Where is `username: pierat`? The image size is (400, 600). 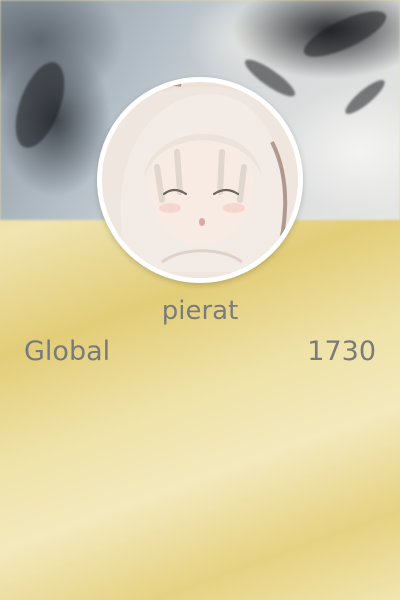 username: pierat is located at coordinates (200, 311).